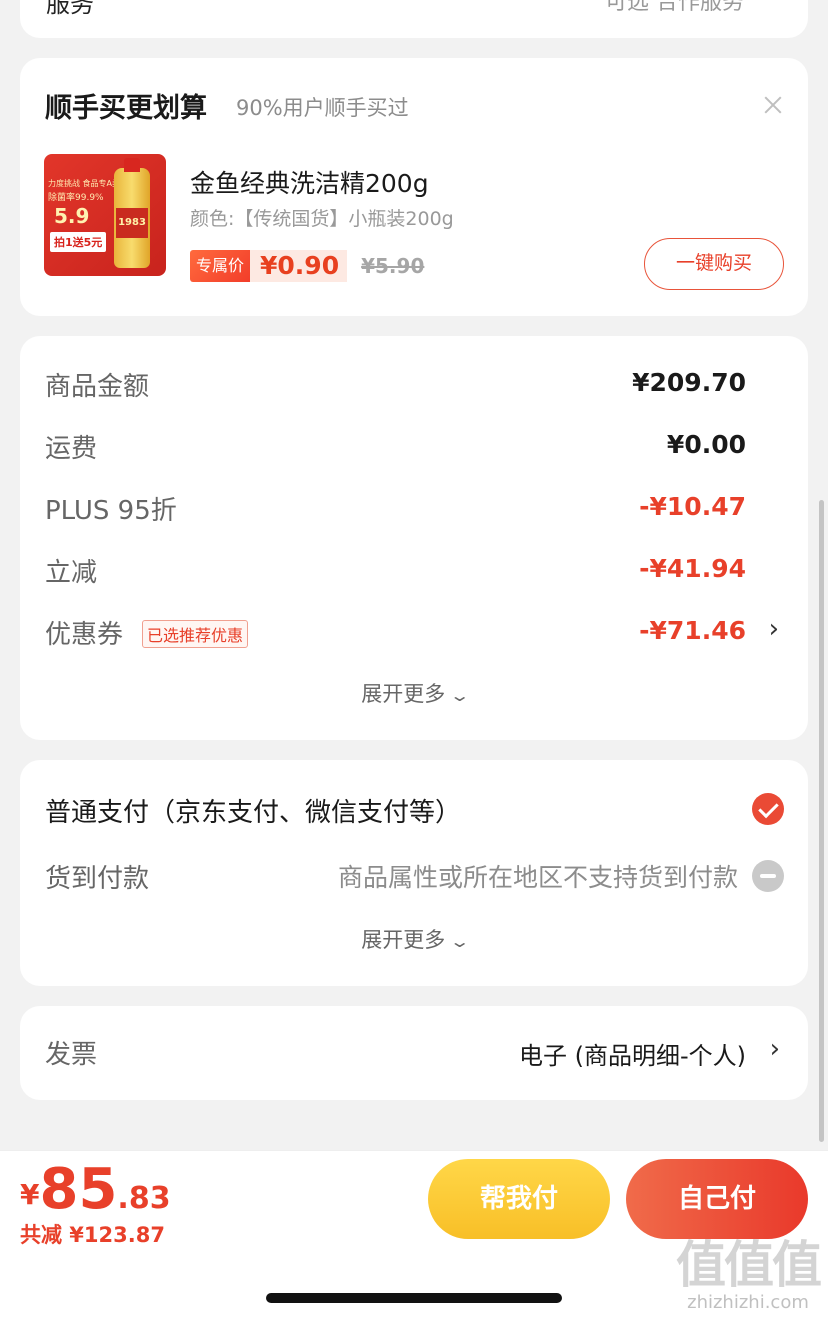 The width and height of the screenshot is (828, 1318). What do you see at coordinates (71, 449) in the screenshot?
I see `summary-label: 运费` at bounding box center [71, 449].